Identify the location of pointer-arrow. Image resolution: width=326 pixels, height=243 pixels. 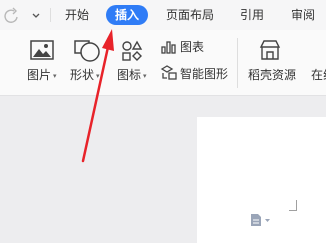
(97, 96).